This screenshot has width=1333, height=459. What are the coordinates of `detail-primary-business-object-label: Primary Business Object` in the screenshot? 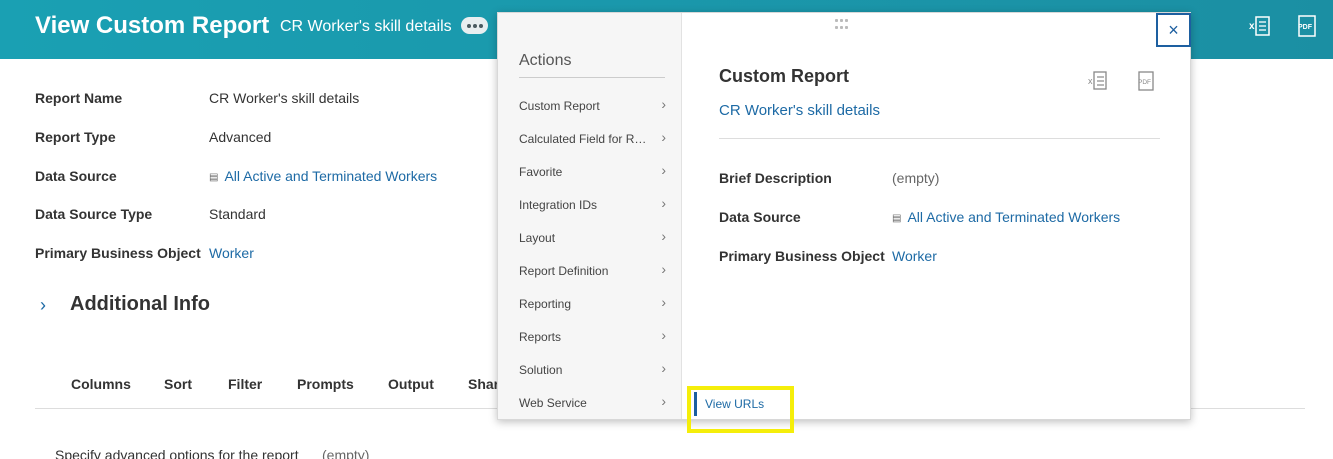 It's located at (802, 256).